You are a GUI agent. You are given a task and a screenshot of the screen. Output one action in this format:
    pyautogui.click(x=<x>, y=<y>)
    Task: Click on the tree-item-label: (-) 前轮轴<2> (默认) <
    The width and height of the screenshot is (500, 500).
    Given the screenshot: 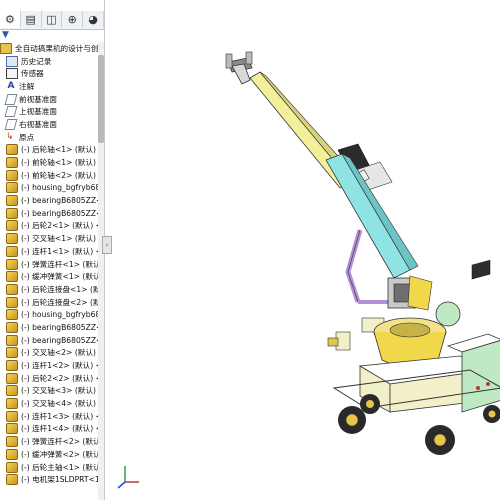 What is the action you would take?
    pyautogui.click(x=59, y=175)
    